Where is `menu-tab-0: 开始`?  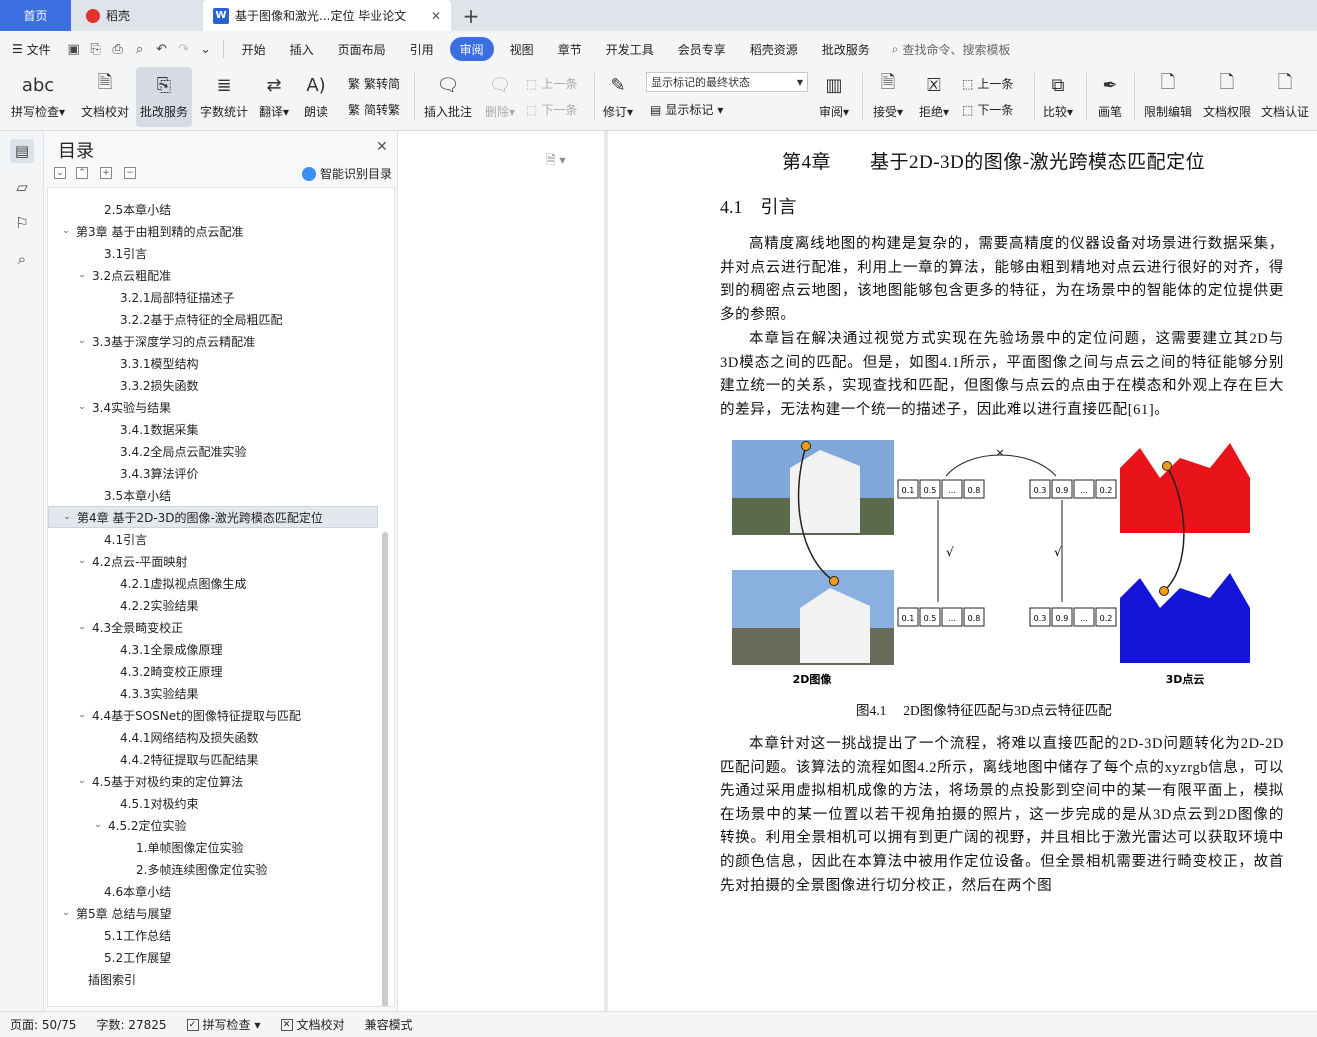
menu-tab-0: 开始 is located at coordinates (254, 49).